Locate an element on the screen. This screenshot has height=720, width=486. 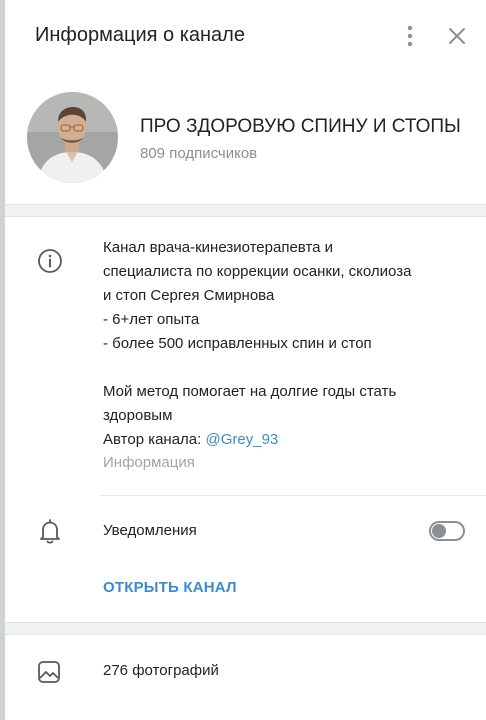
close-button is located at coordinates (457, 36).